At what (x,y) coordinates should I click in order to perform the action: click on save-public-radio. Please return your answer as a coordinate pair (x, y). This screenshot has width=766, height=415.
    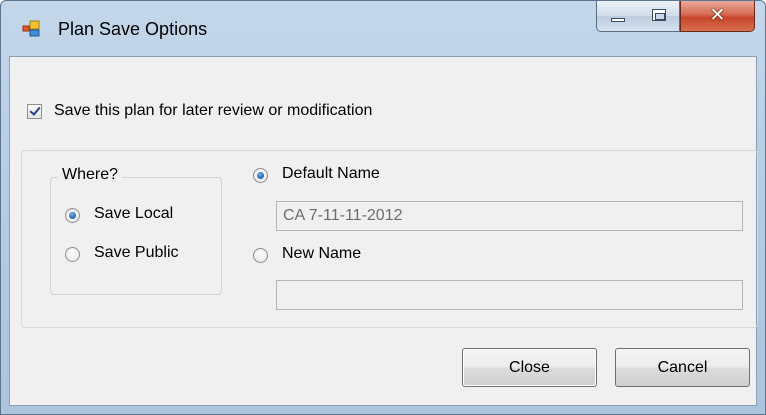
    Looking at the image, I should click on (72, 254).